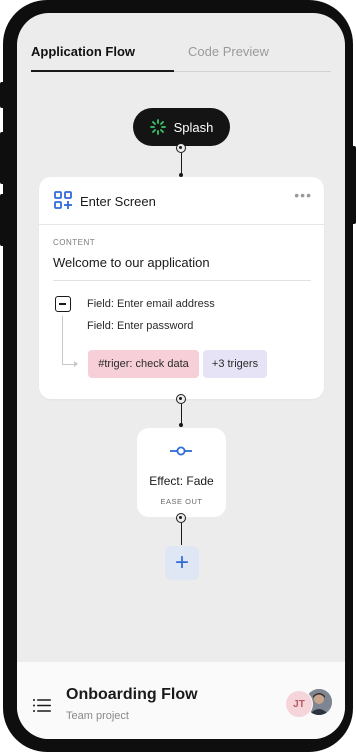 This screenshot has height=753, width=356. I want to click on tree-arrow-icon, so click(76, 364).